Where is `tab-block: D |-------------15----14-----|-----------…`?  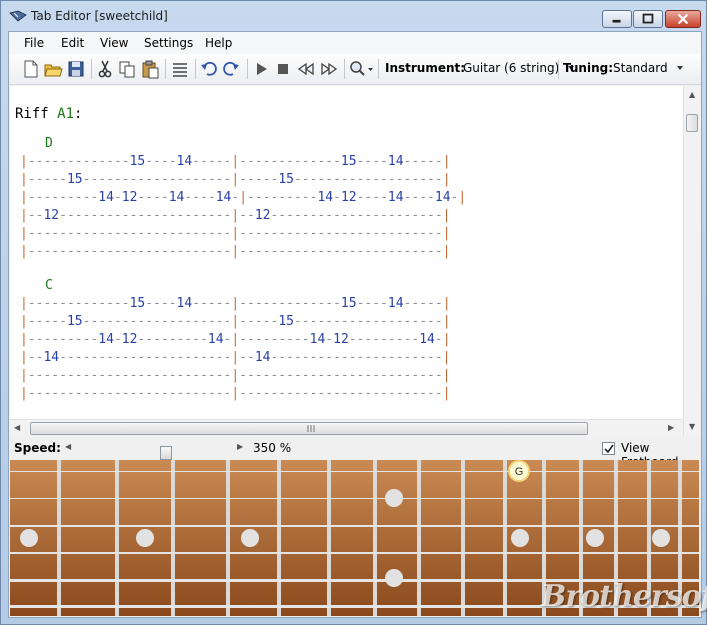 tab-block: D |-------------15----14-----|-----------… is located at coordinates (243, 198).